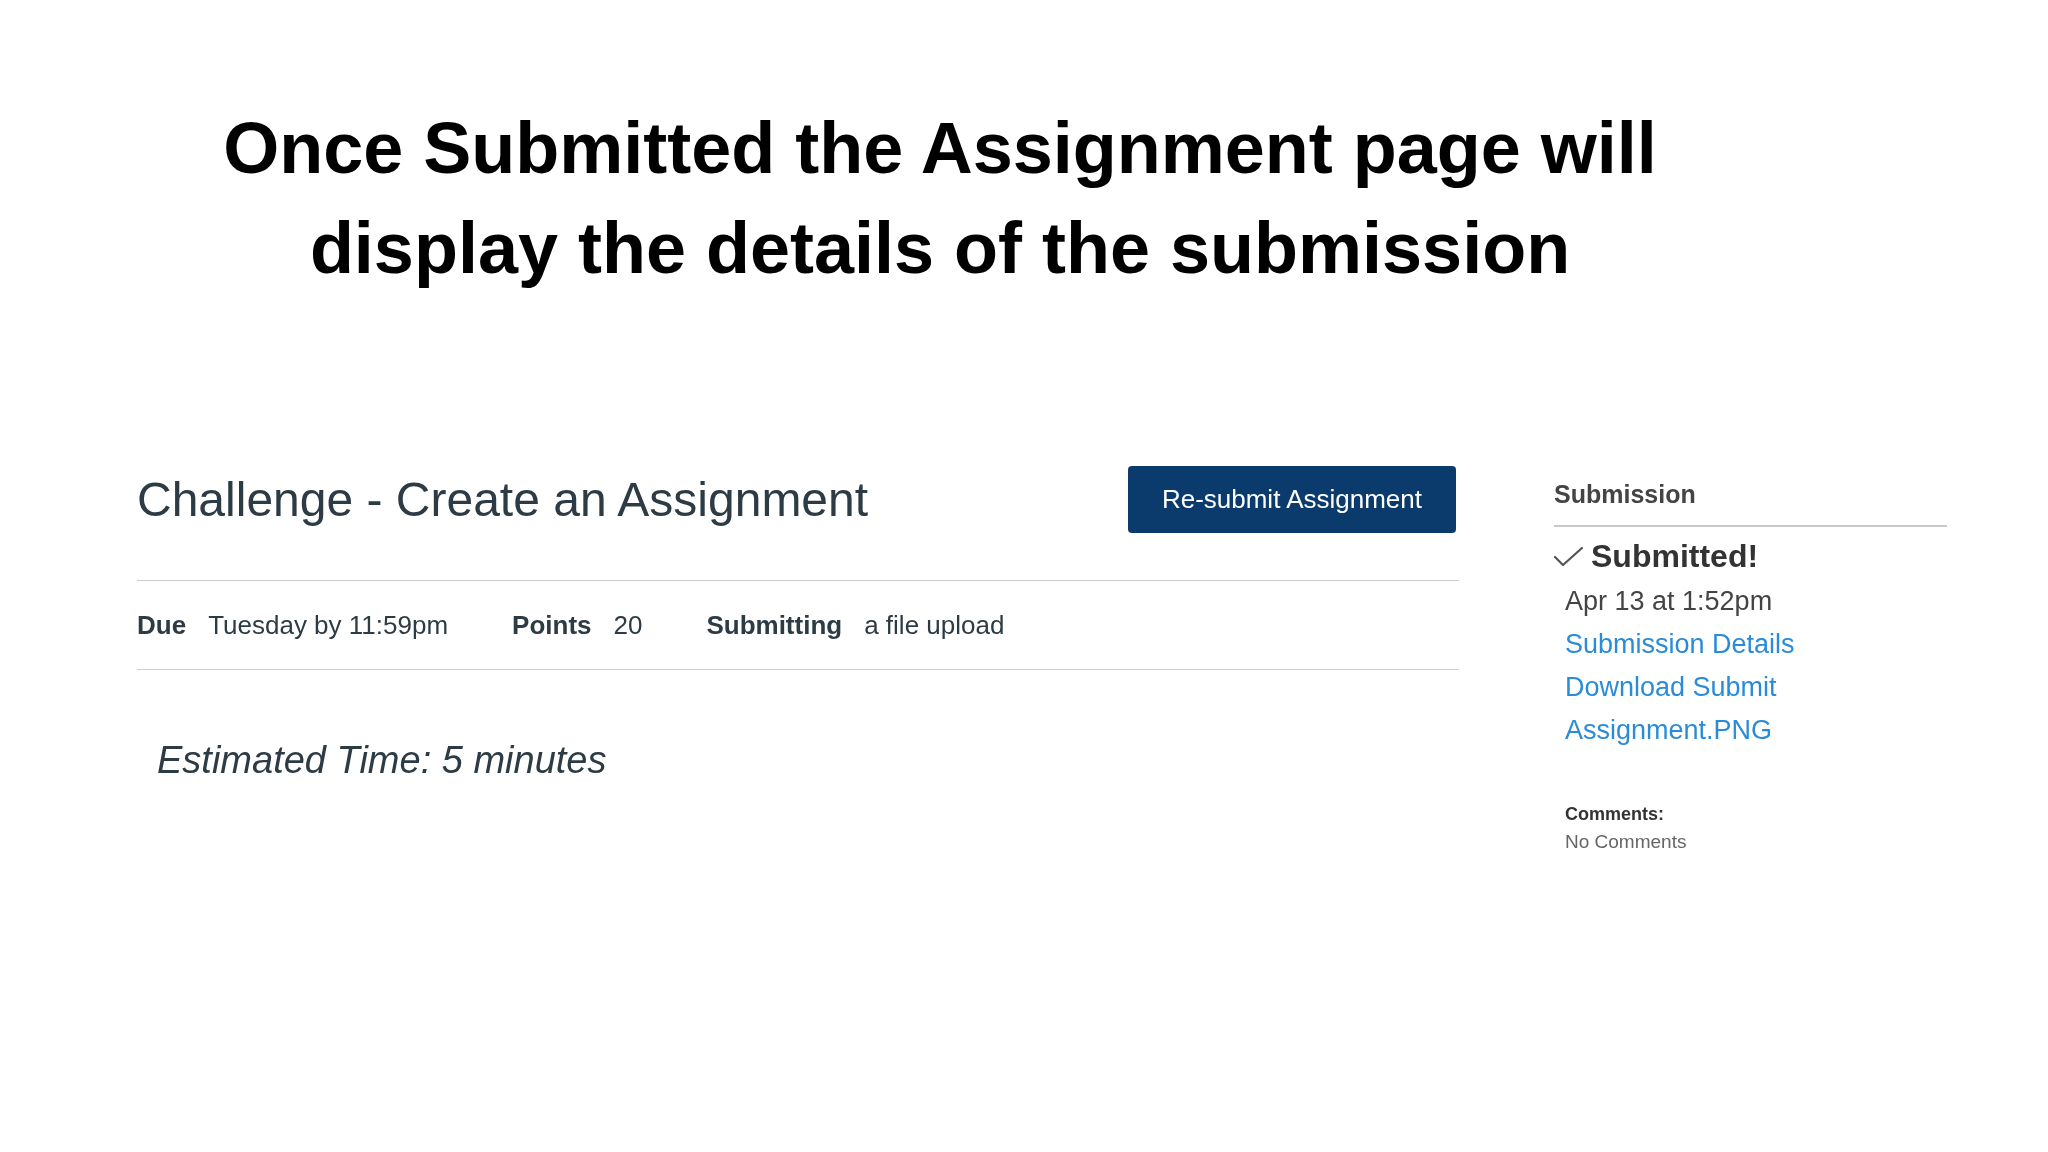  What do you see at coordinates (774, 625) in the screenshot?
I see `detail-label: Submitting` at bounding box center [774, 625].